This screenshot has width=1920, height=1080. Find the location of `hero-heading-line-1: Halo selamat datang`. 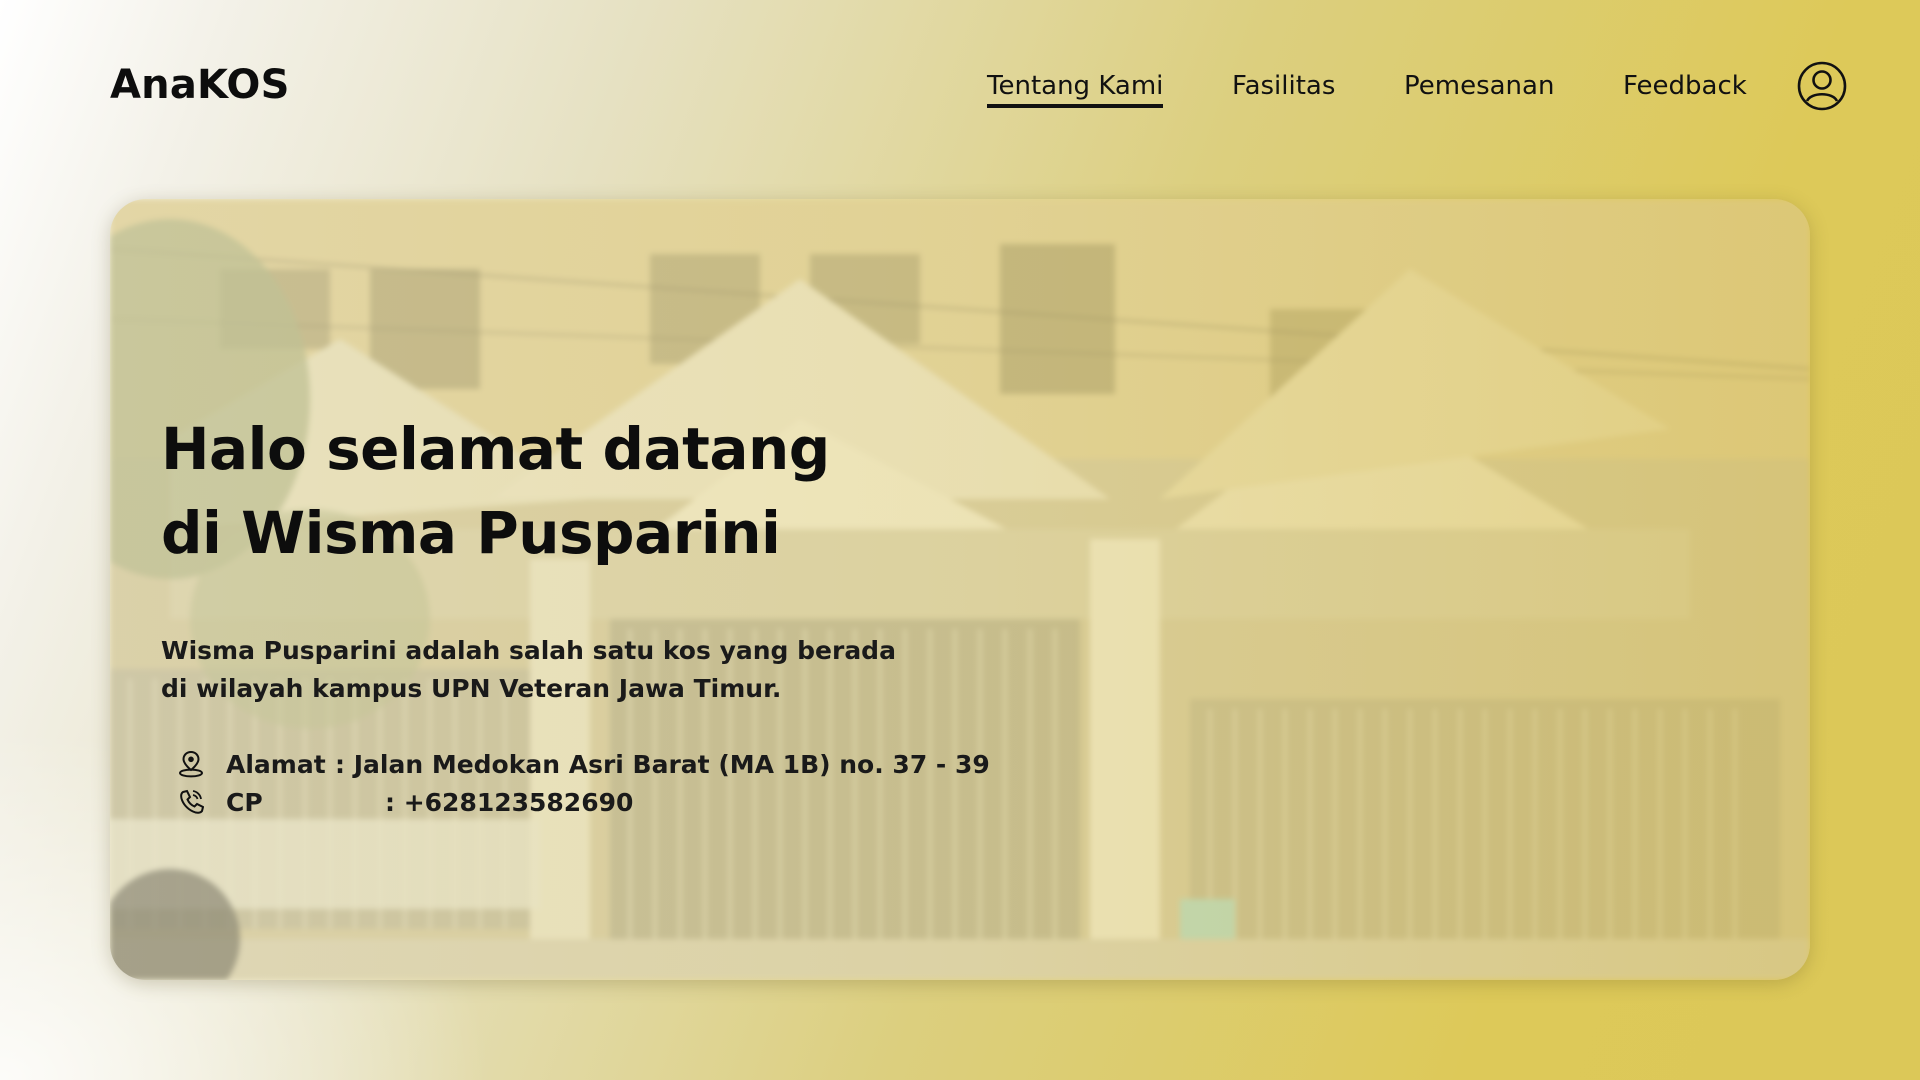

hero-heading-line-1: Halo selamat datang is located at coordinates (495, 449).